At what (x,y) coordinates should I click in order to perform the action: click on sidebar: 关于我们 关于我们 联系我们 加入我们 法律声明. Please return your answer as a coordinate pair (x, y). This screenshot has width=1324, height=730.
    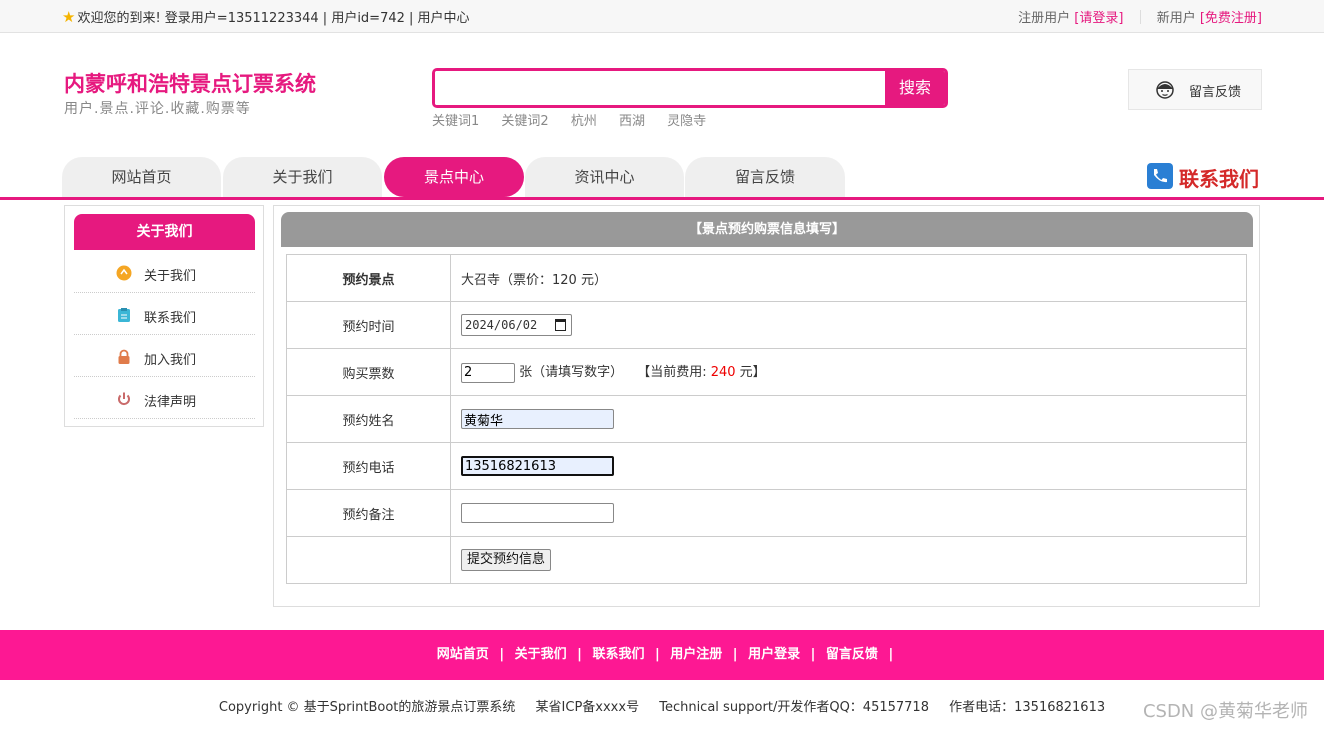
    Looking at the image, I should click on (164, 316).